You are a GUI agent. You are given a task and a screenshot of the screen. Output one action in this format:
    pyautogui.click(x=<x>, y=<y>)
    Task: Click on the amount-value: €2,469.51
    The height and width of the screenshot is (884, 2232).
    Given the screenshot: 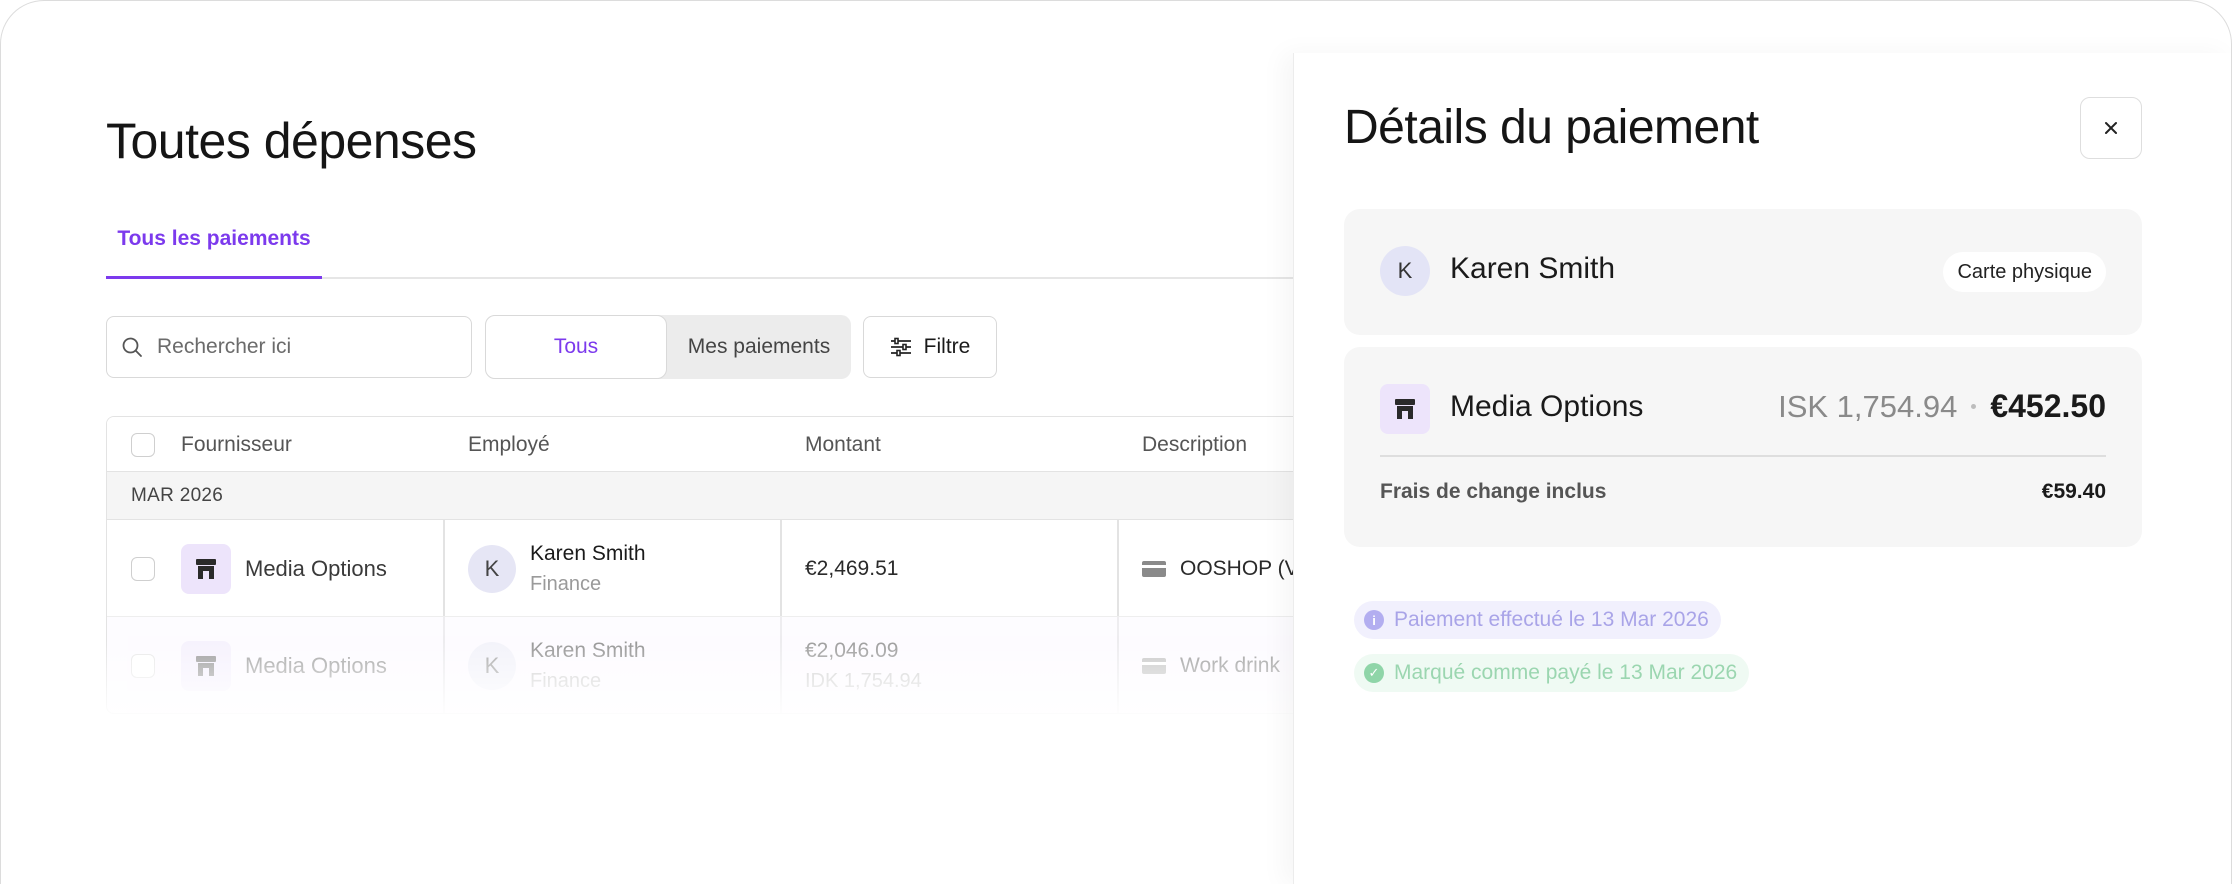 What is the action you would take?
    pyautogui.click(x=852, y=568)
    